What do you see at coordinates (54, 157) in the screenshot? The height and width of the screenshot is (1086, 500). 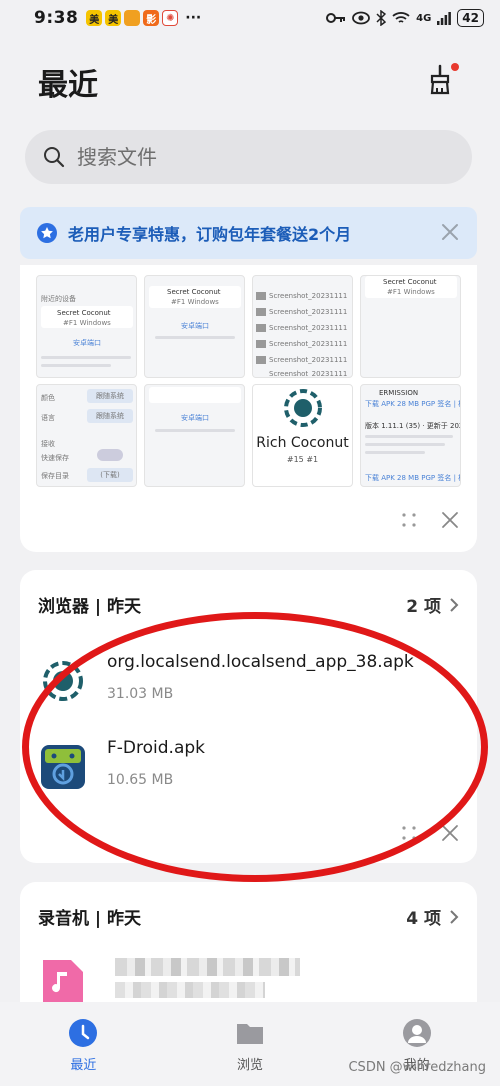 I see `search-icon` at bounding box center [54, 157].